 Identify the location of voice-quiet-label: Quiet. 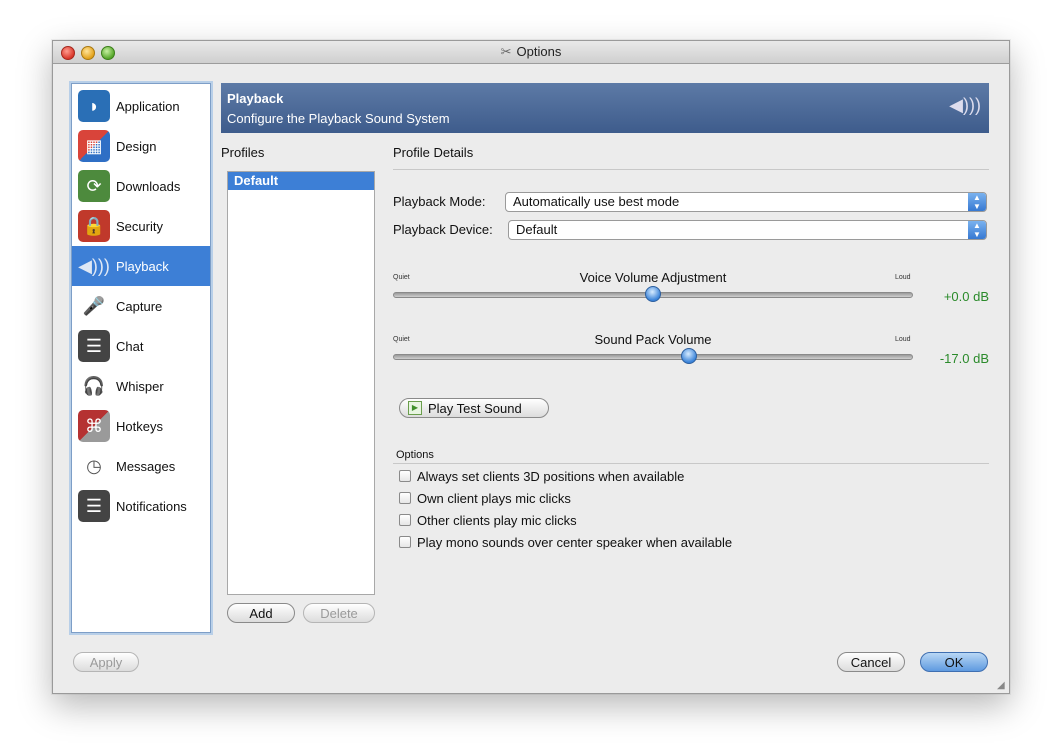
(401, 277).